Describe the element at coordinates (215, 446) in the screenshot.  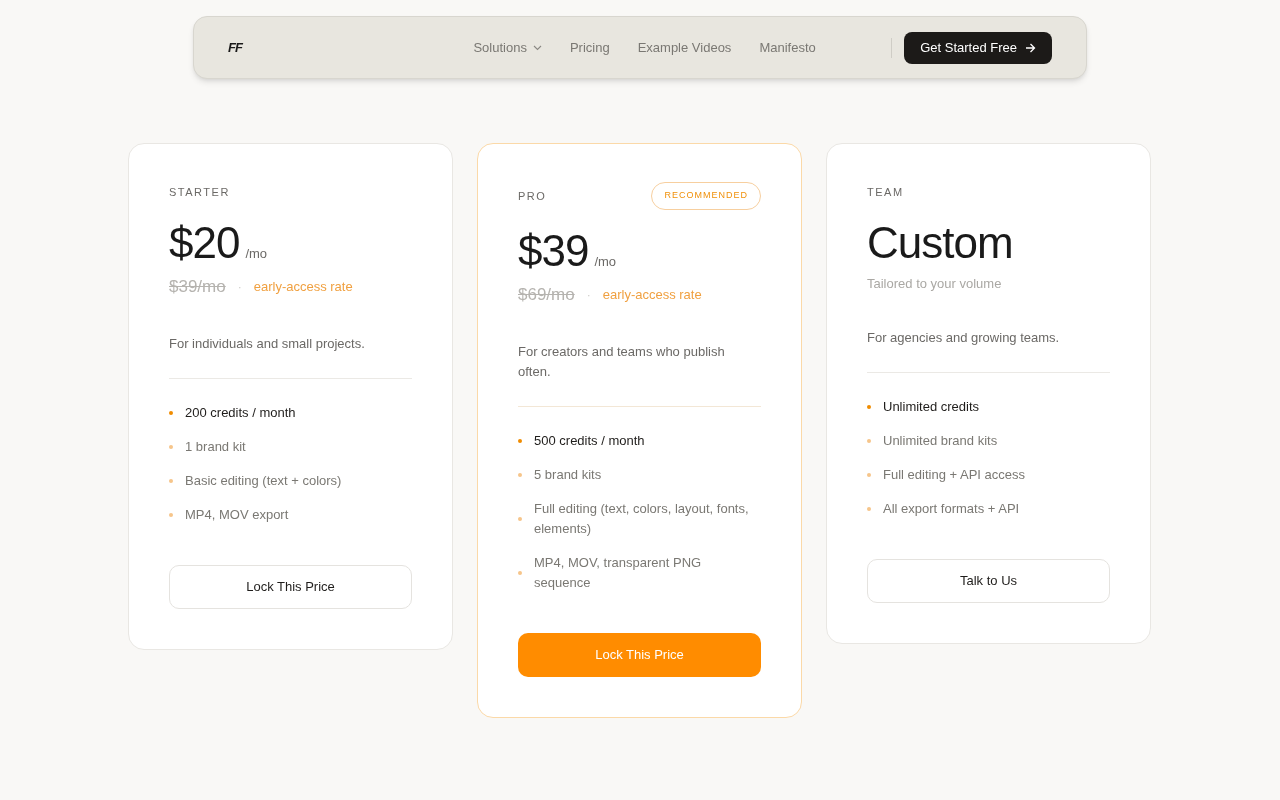
I see `feature-text: 1 brand kit` at that location.